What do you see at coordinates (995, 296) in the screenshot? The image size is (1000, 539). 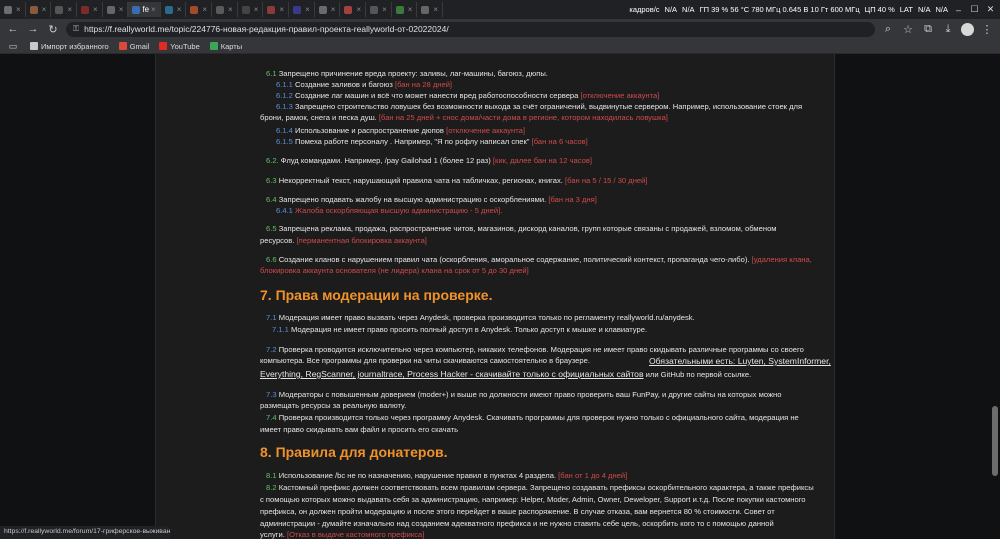 I see `page-scrollbar` at bounding box center [995, 296].